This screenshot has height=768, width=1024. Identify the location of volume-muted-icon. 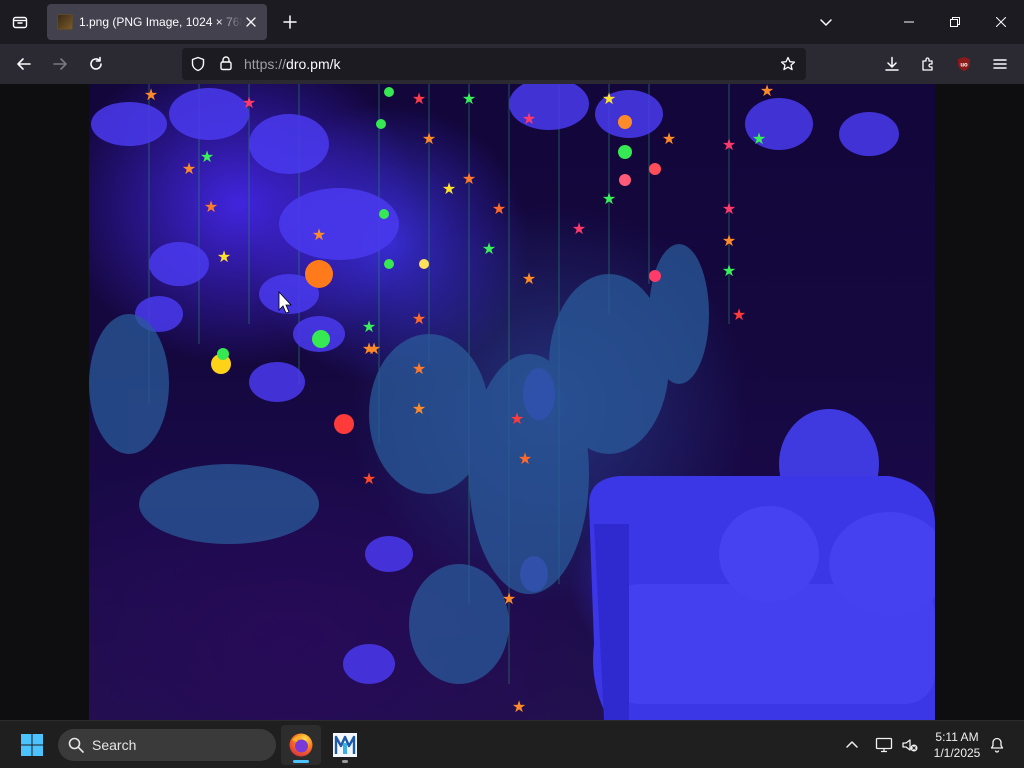
(910, 745).